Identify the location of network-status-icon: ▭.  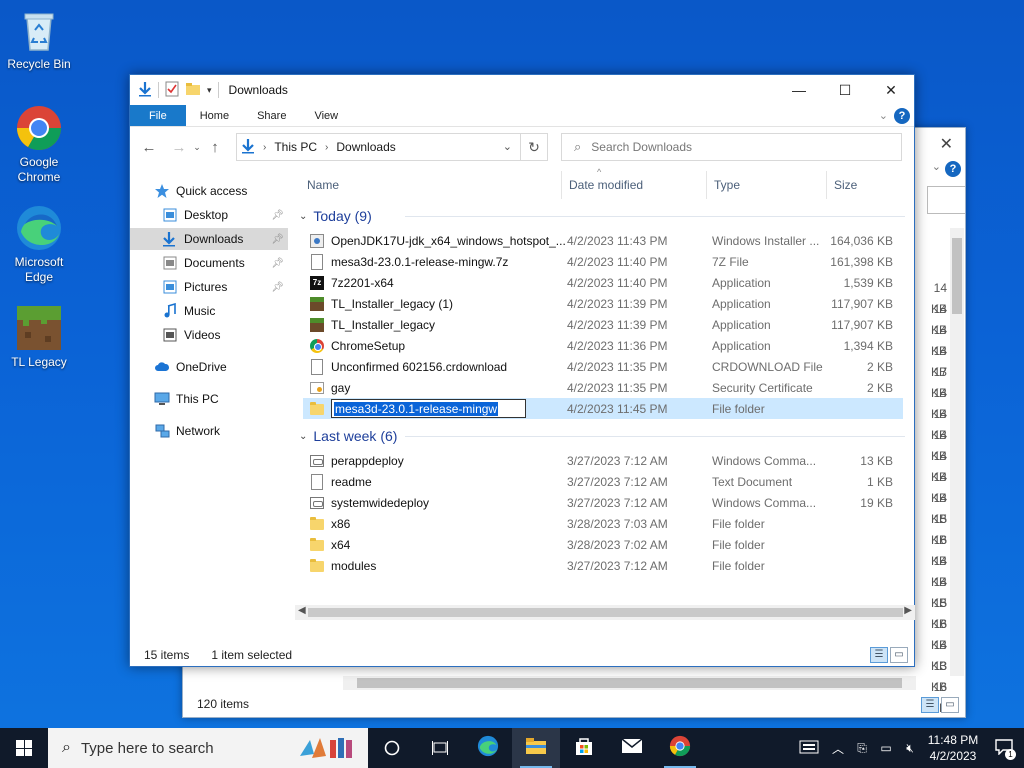
(886, 748).